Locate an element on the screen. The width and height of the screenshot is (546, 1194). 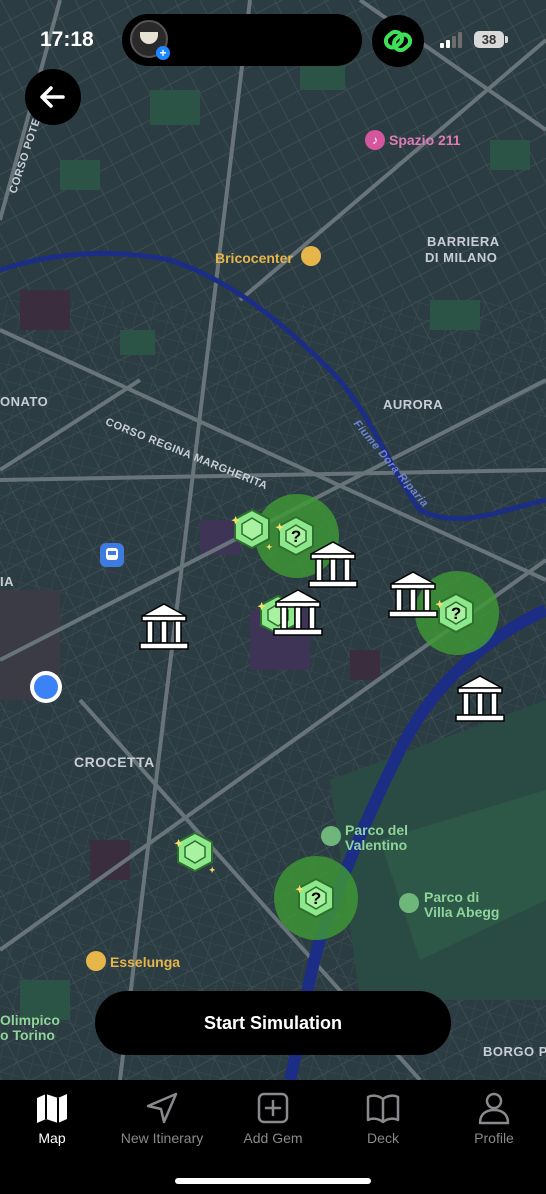
arrow-left-icon is located at coordinates (52, 97).